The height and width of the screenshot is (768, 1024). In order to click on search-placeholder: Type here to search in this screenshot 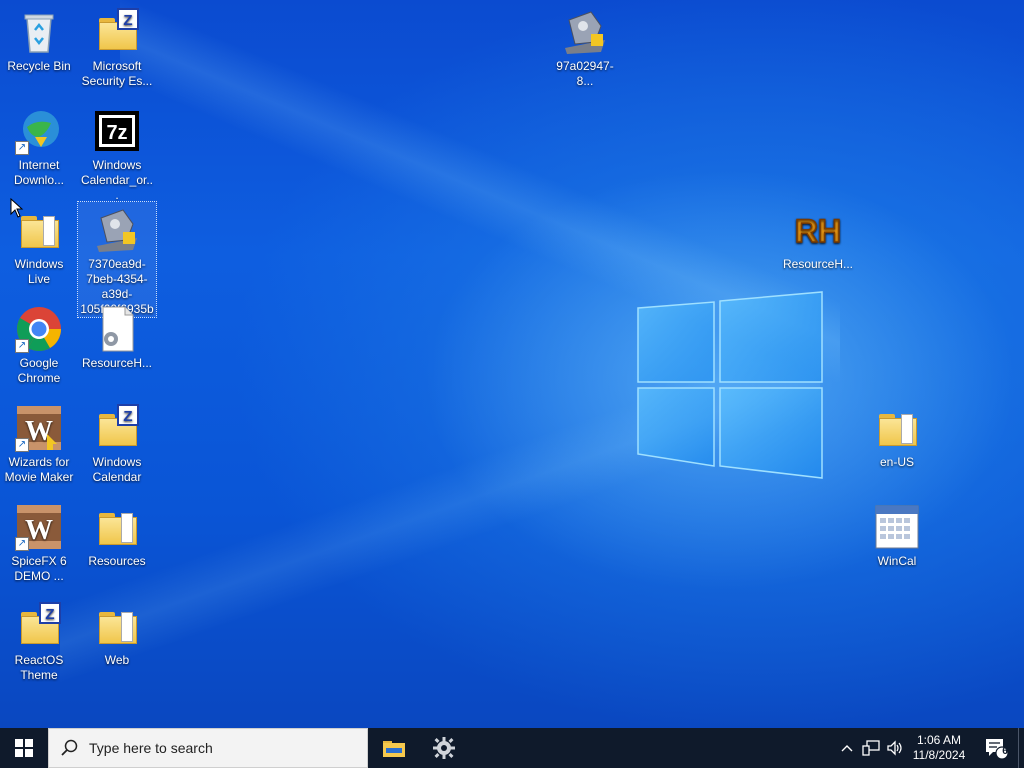, I will do `click(151, 748)`.